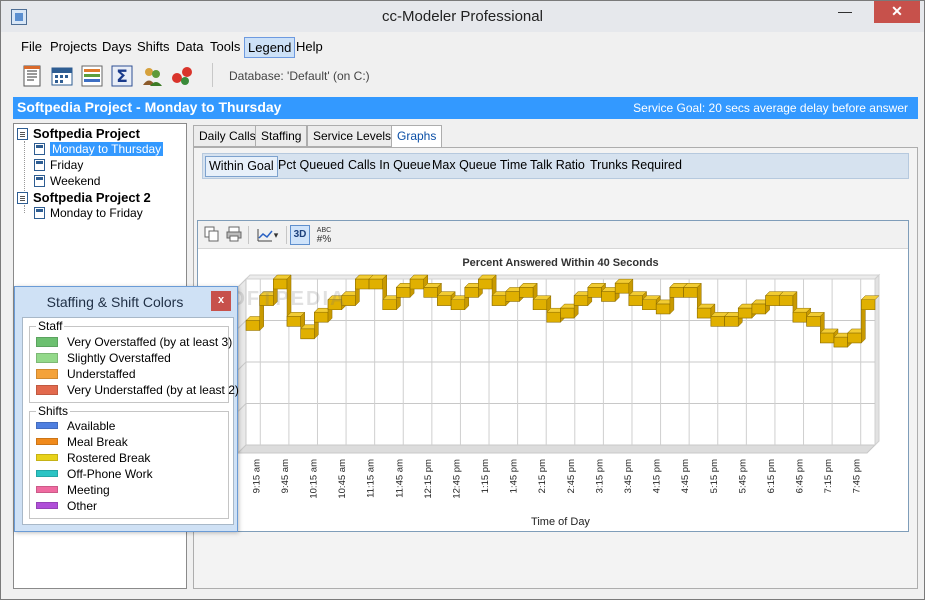 The image size is (925, 600). What do you see at coordinates (685, 476) in the screenshot?
I see `x-tick-label: 4:45 pm` at bounding box center [685, 476].